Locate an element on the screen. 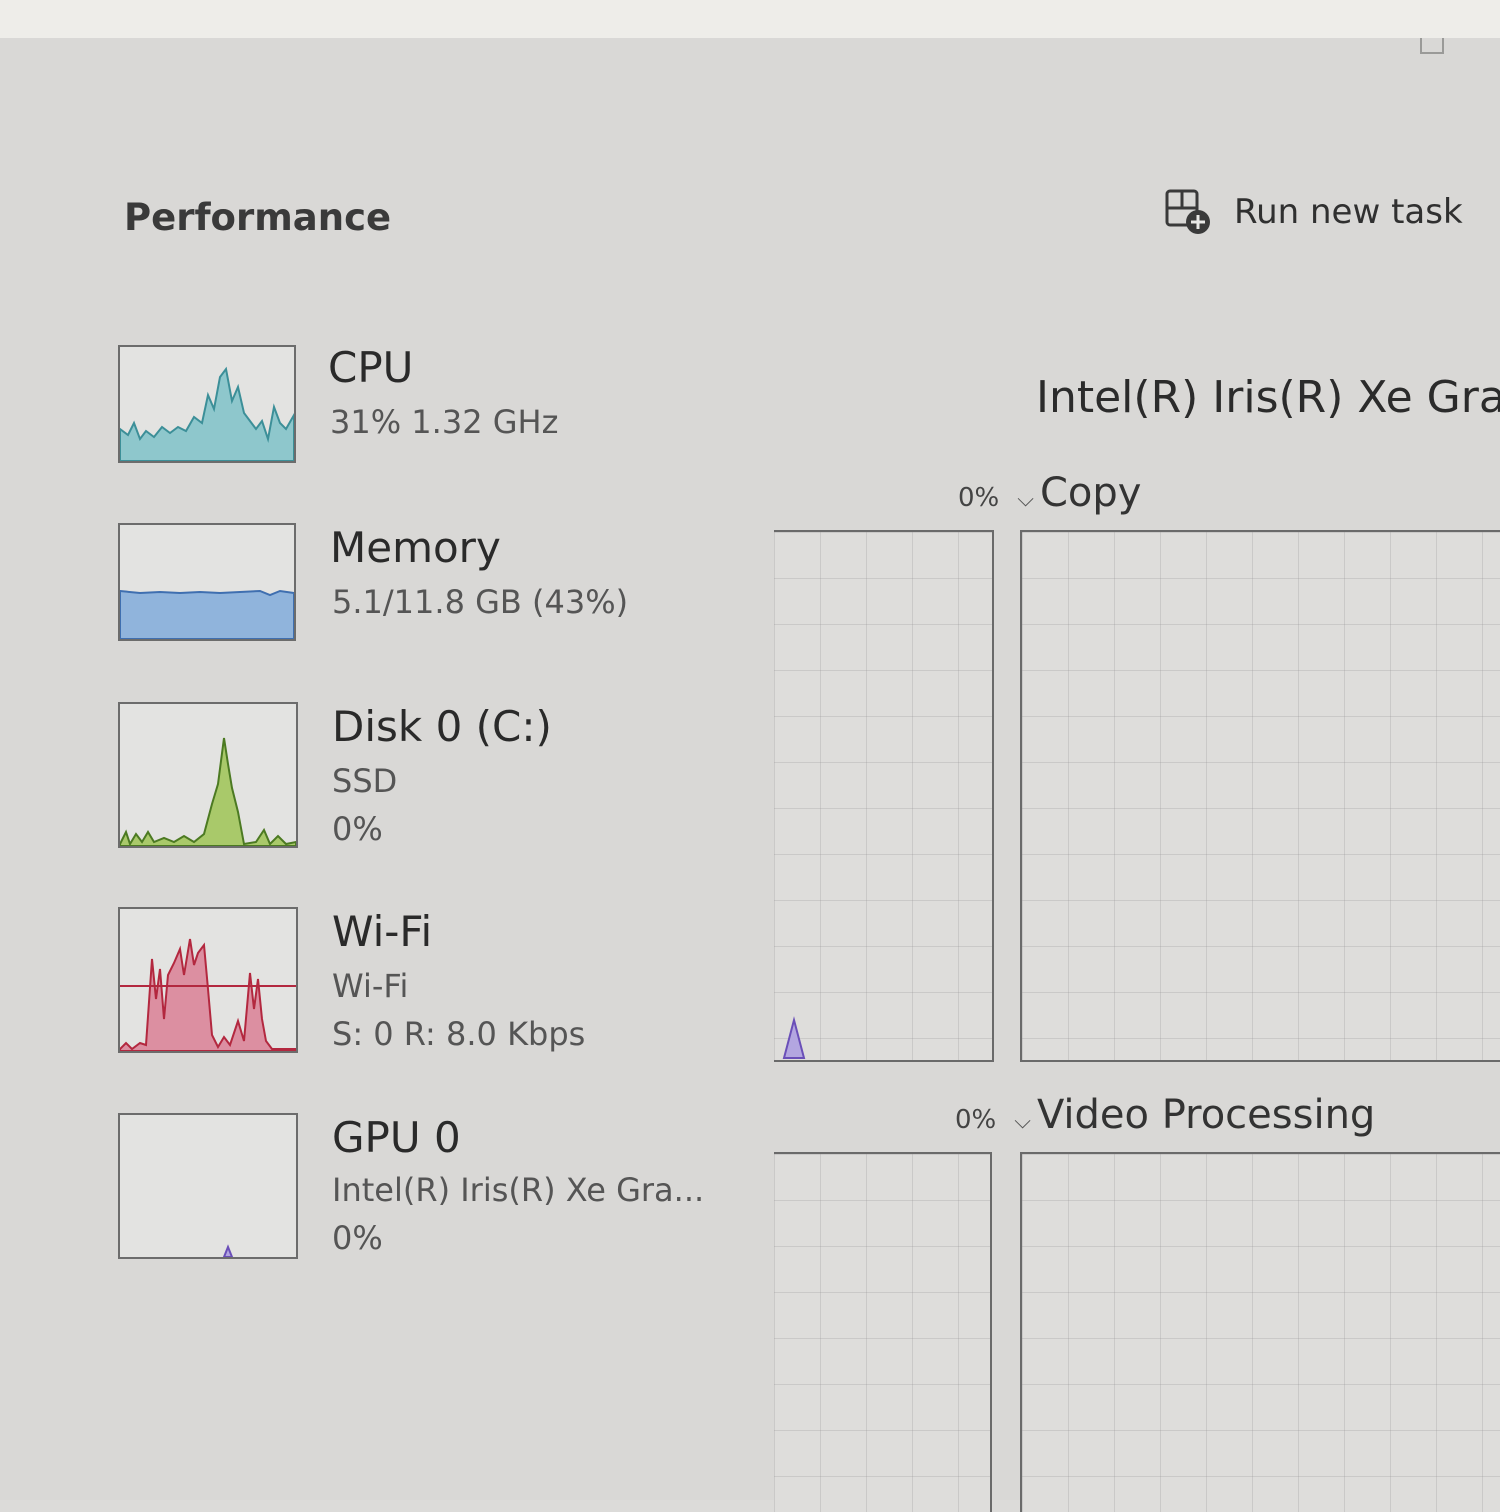 The width and height of the screenshot is (1500, 1512). engine-selector-copy: 0% ⌵ Copy is located at coordinates (1049, 493).